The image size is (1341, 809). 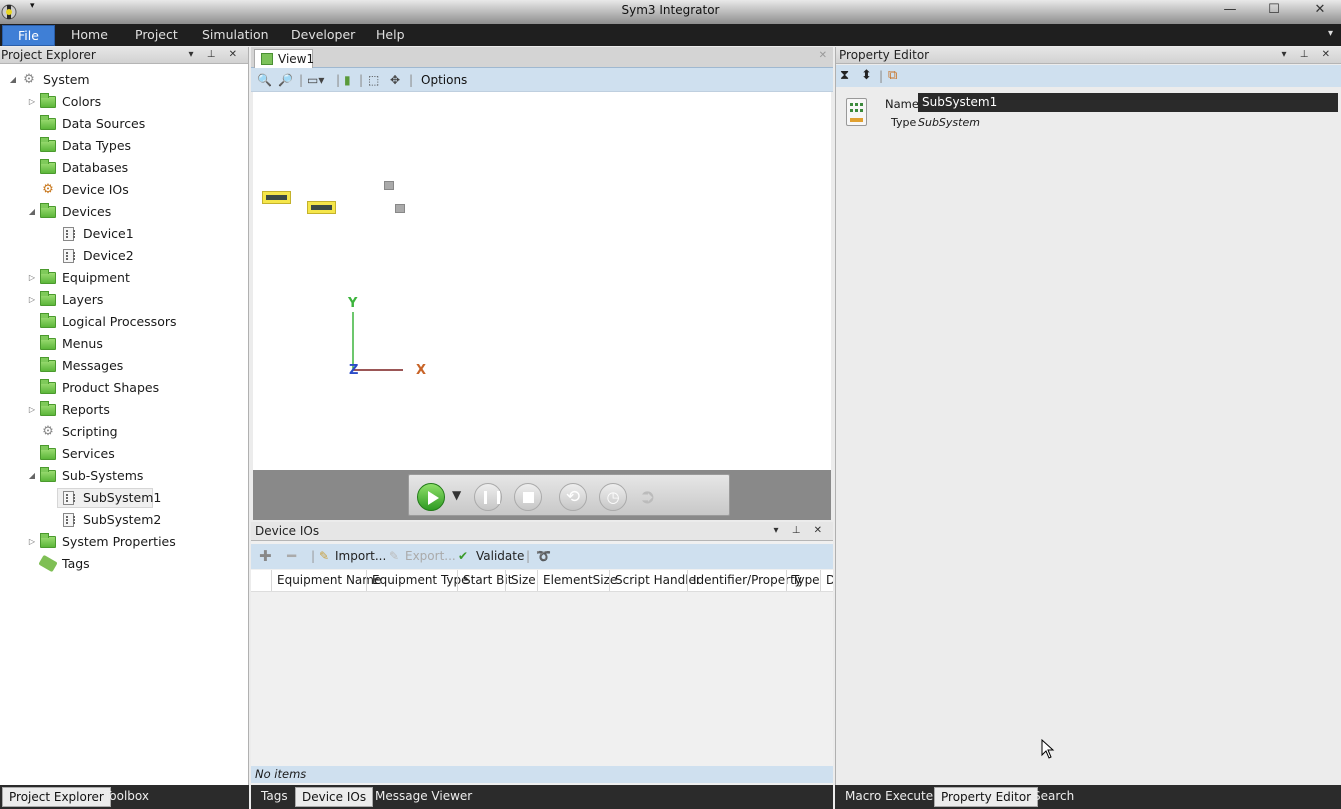 What do you see at coordinates (119, 321) in the screenshot?
I see `tree-item-label: Logical Processors` at bounding box center [119, 321].